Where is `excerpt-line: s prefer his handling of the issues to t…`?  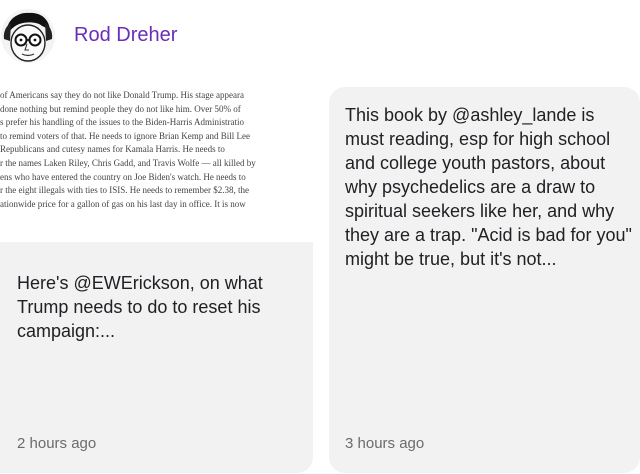
excerpt-line: s prefer his handling of the issues to t… is located at coordinates (122, 122).